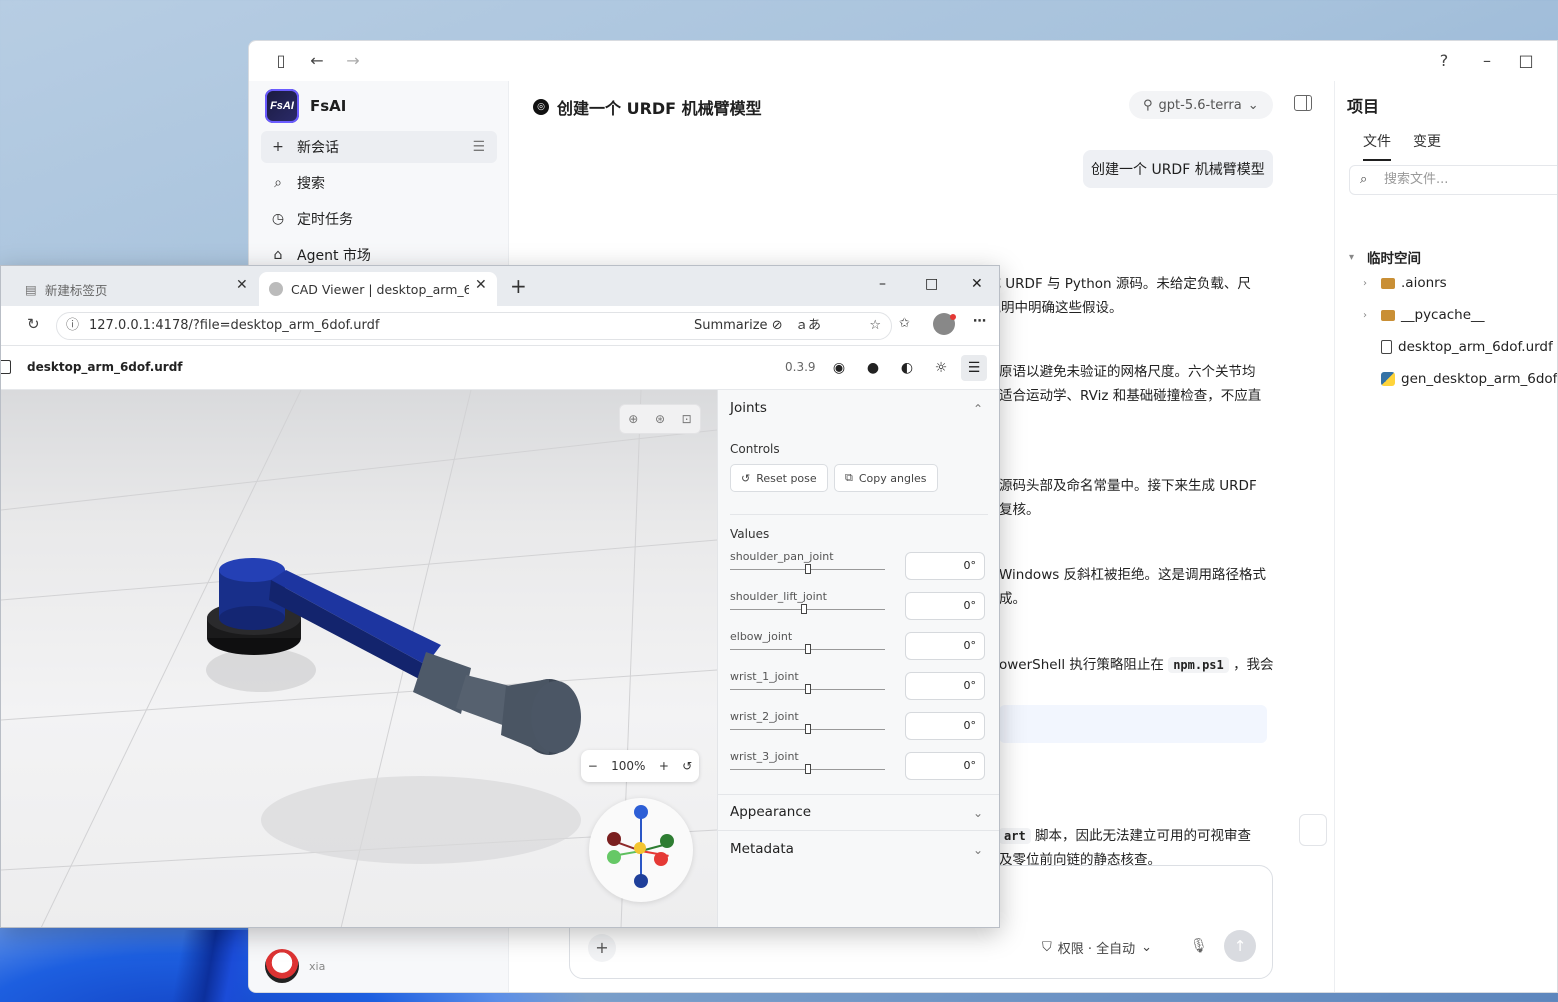 Image resolution: width=1558 pixels, height=1002 pixels. I want to click on favorites-icon: ✩, so click(904, 323).